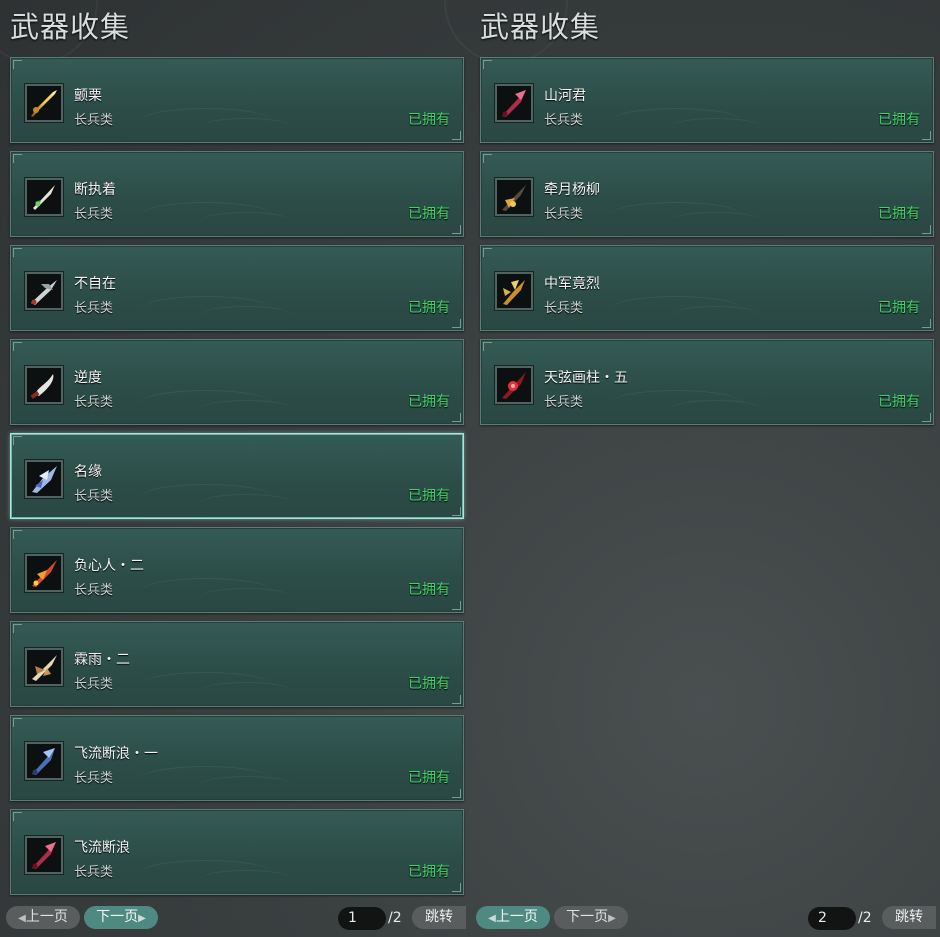 The height and width of the screenshot is (937, 940). What do you see at coordinates (116, 754) in the screenshot?
I see `weapon-name: 飞流断浪・一` at bounding box center [116, 754].